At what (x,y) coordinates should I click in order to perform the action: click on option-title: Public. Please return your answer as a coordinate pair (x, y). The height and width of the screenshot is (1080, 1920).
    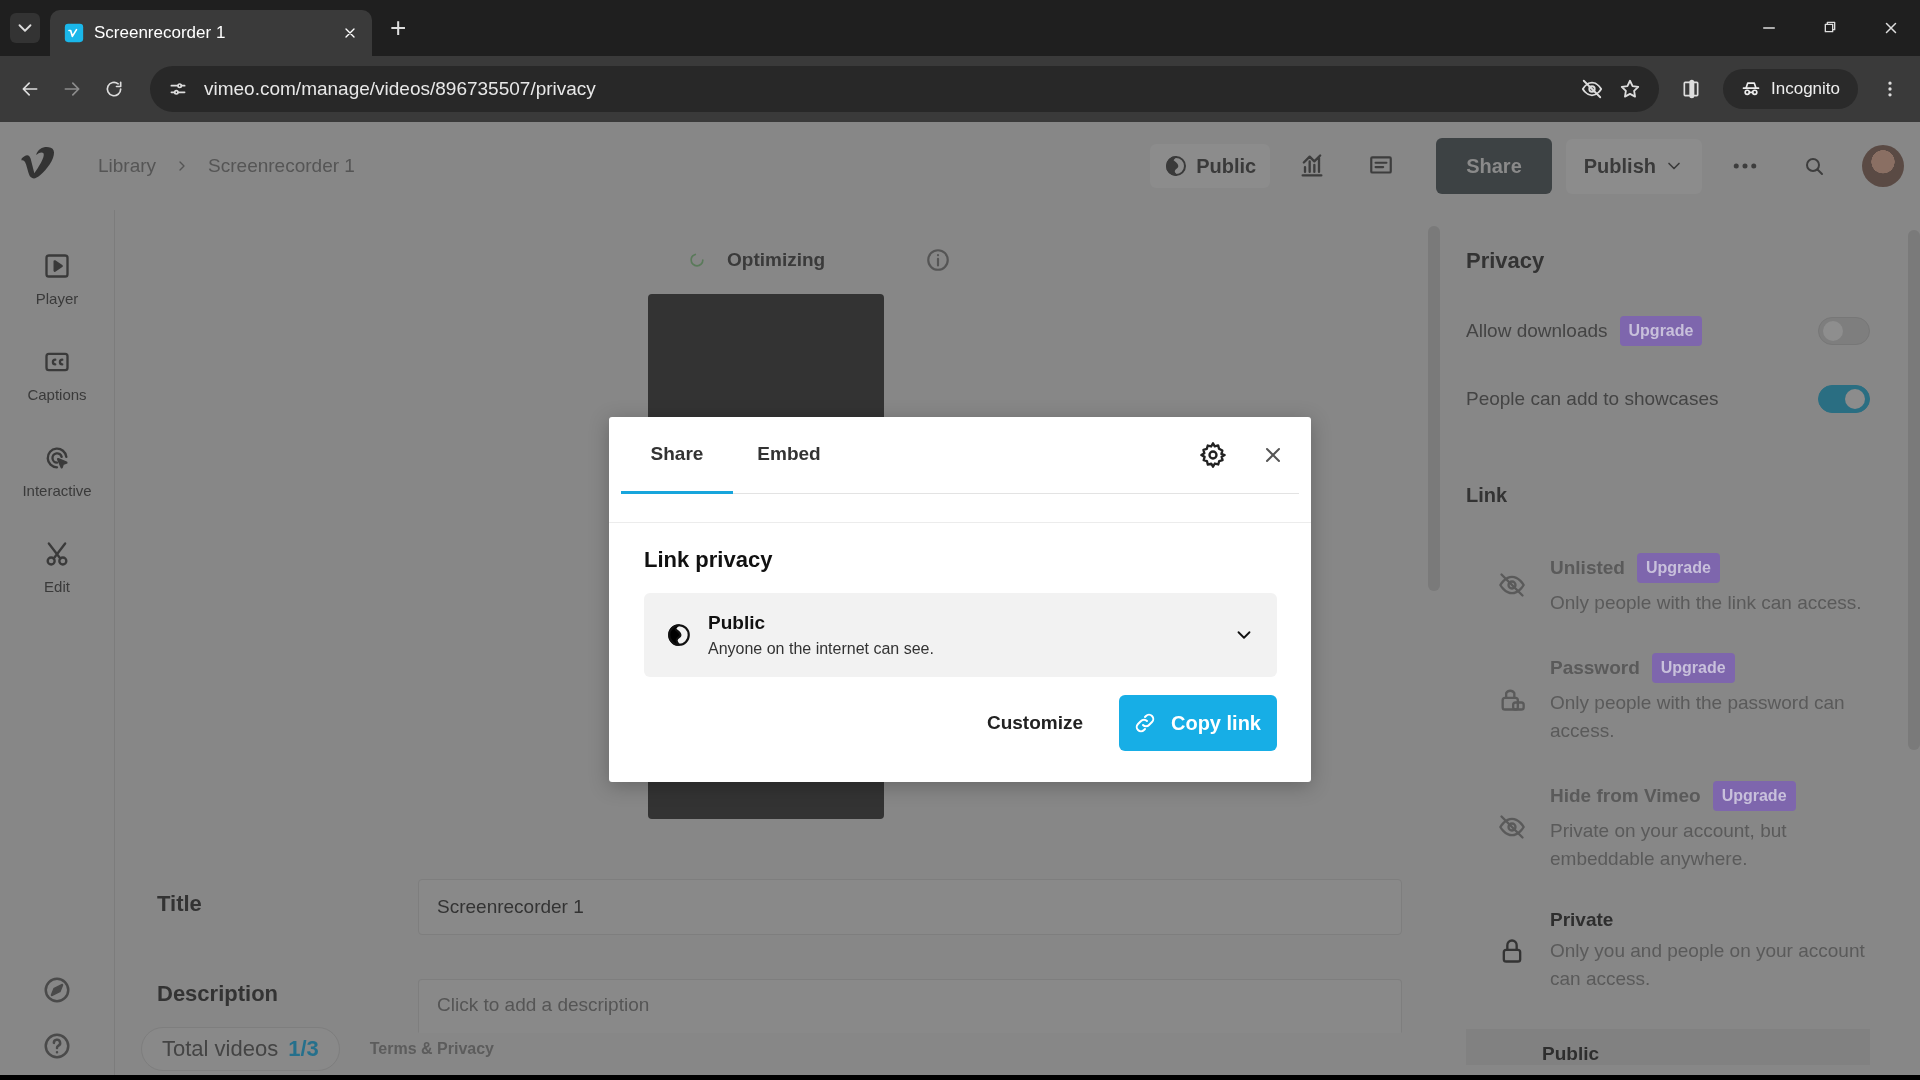
    Looking at the image, I should click on (1570, 1054).